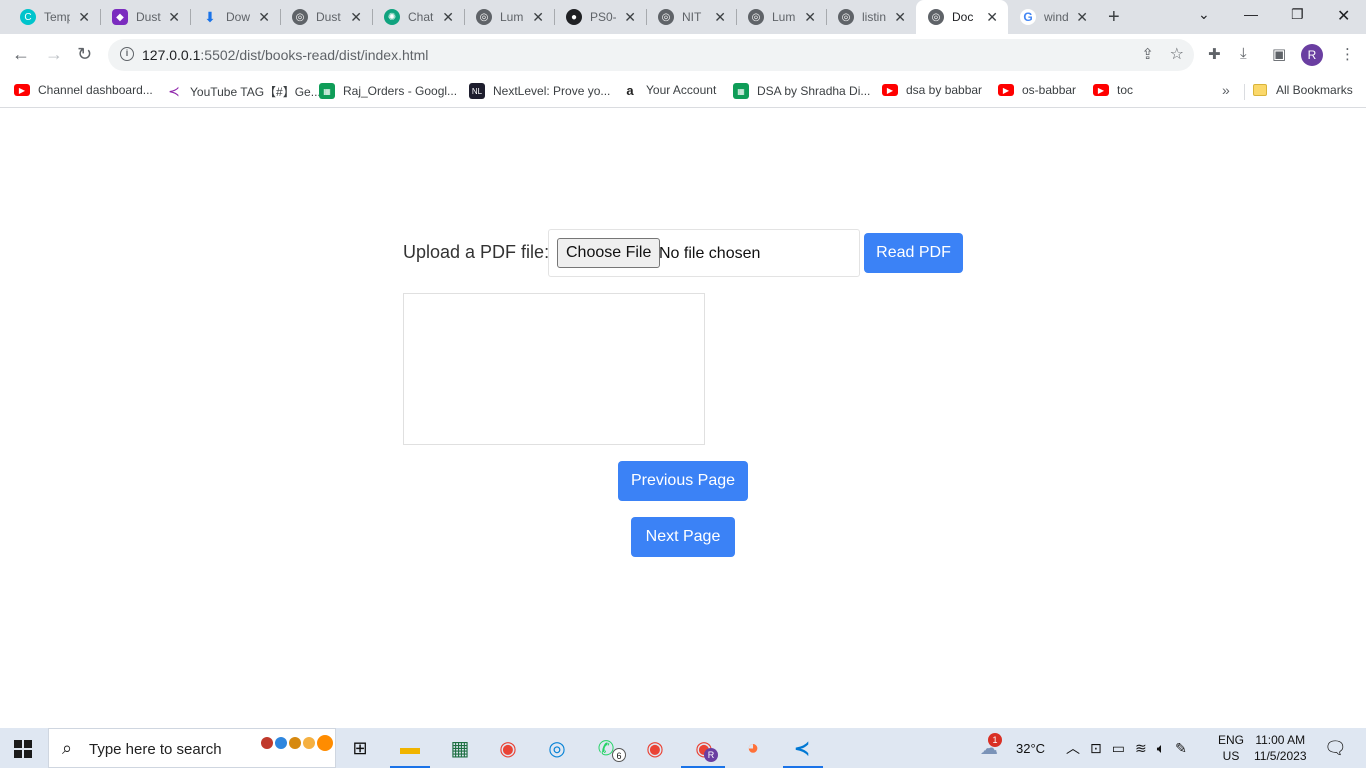 This screenshot has height=768, width=1366. What do you see at coordinates (1073, 748) in the screenshot?
I see `tray-chevron-icon: ︿` at bounding box center [1073, 748].